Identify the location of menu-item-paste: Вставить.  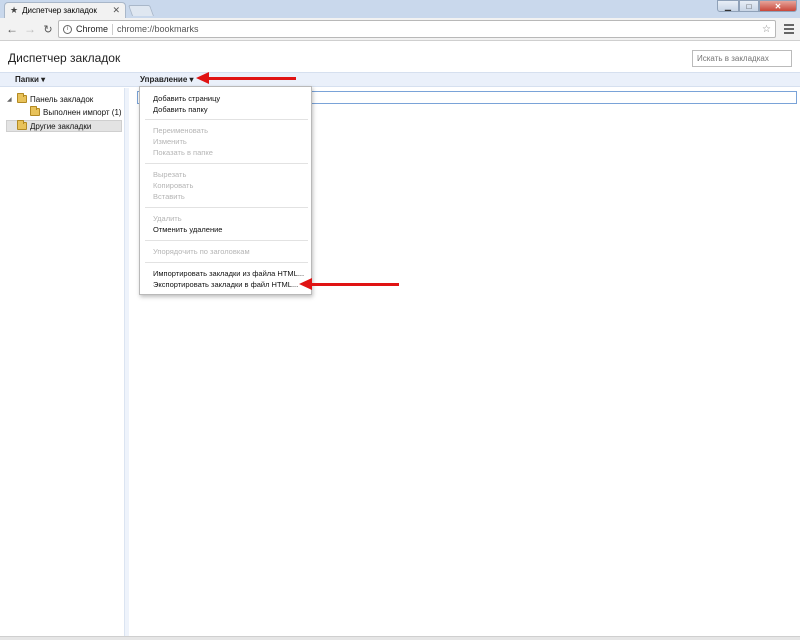
(169, 196).